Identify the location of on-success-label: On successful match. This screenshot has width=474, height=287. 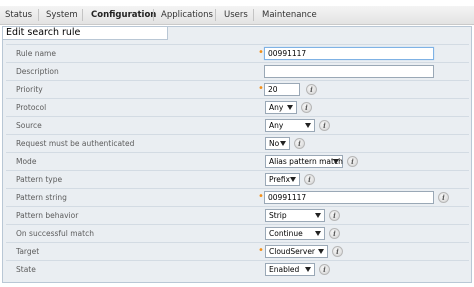
(55, 233).